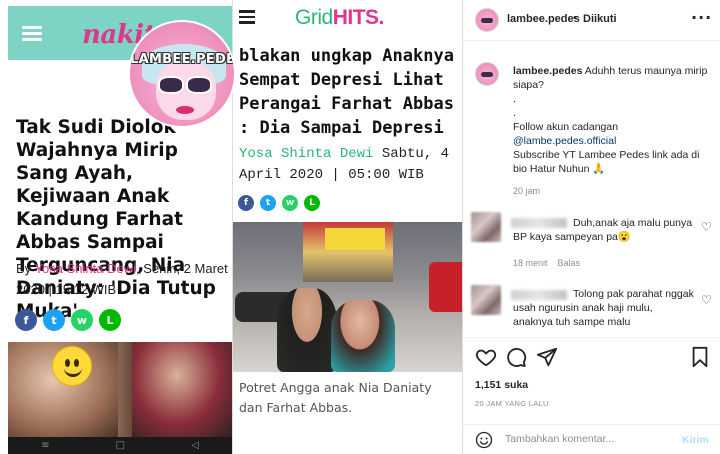 The width and height of the screenshot is (720, 454). Describe the element at coordinates (551, 263) in the screenshot. I see `comment-meta: 18 menit Balas` at that location.